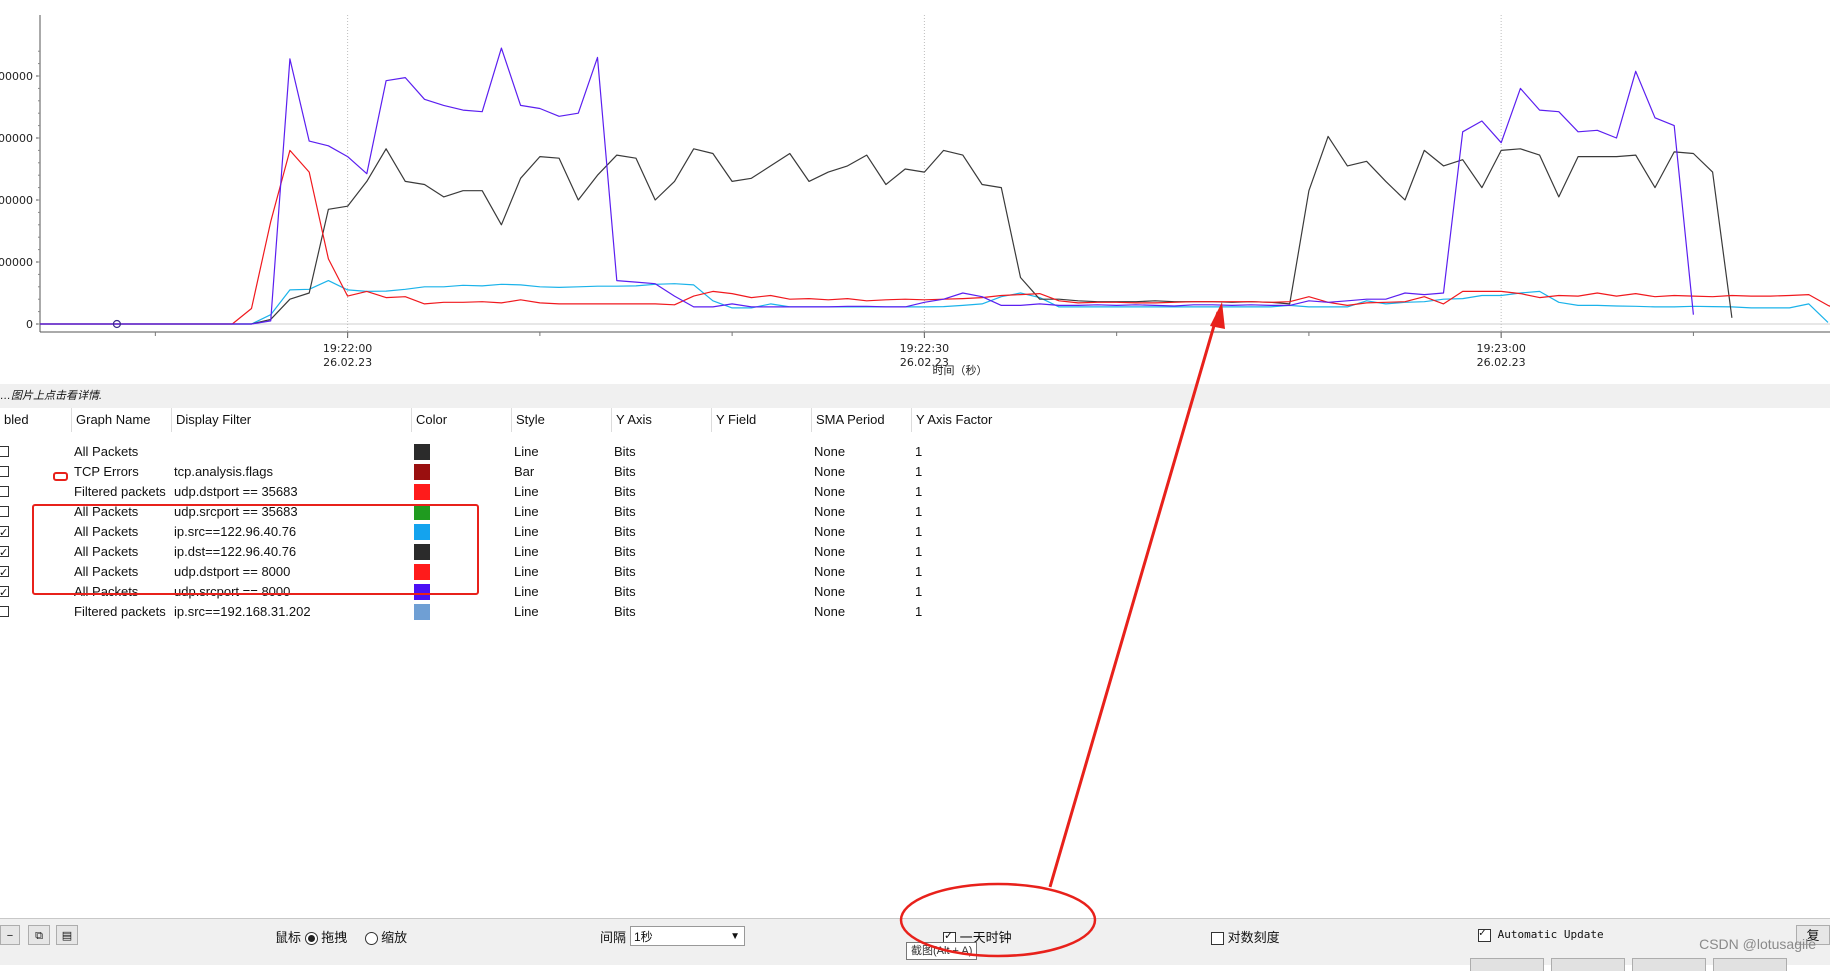 Image resolution: width=1830 pixels, height=971 pixels. What do you see at coordinates (1669, 964) in the screenshot?
I see `save-as-button` at bounding box center [1669, 964].